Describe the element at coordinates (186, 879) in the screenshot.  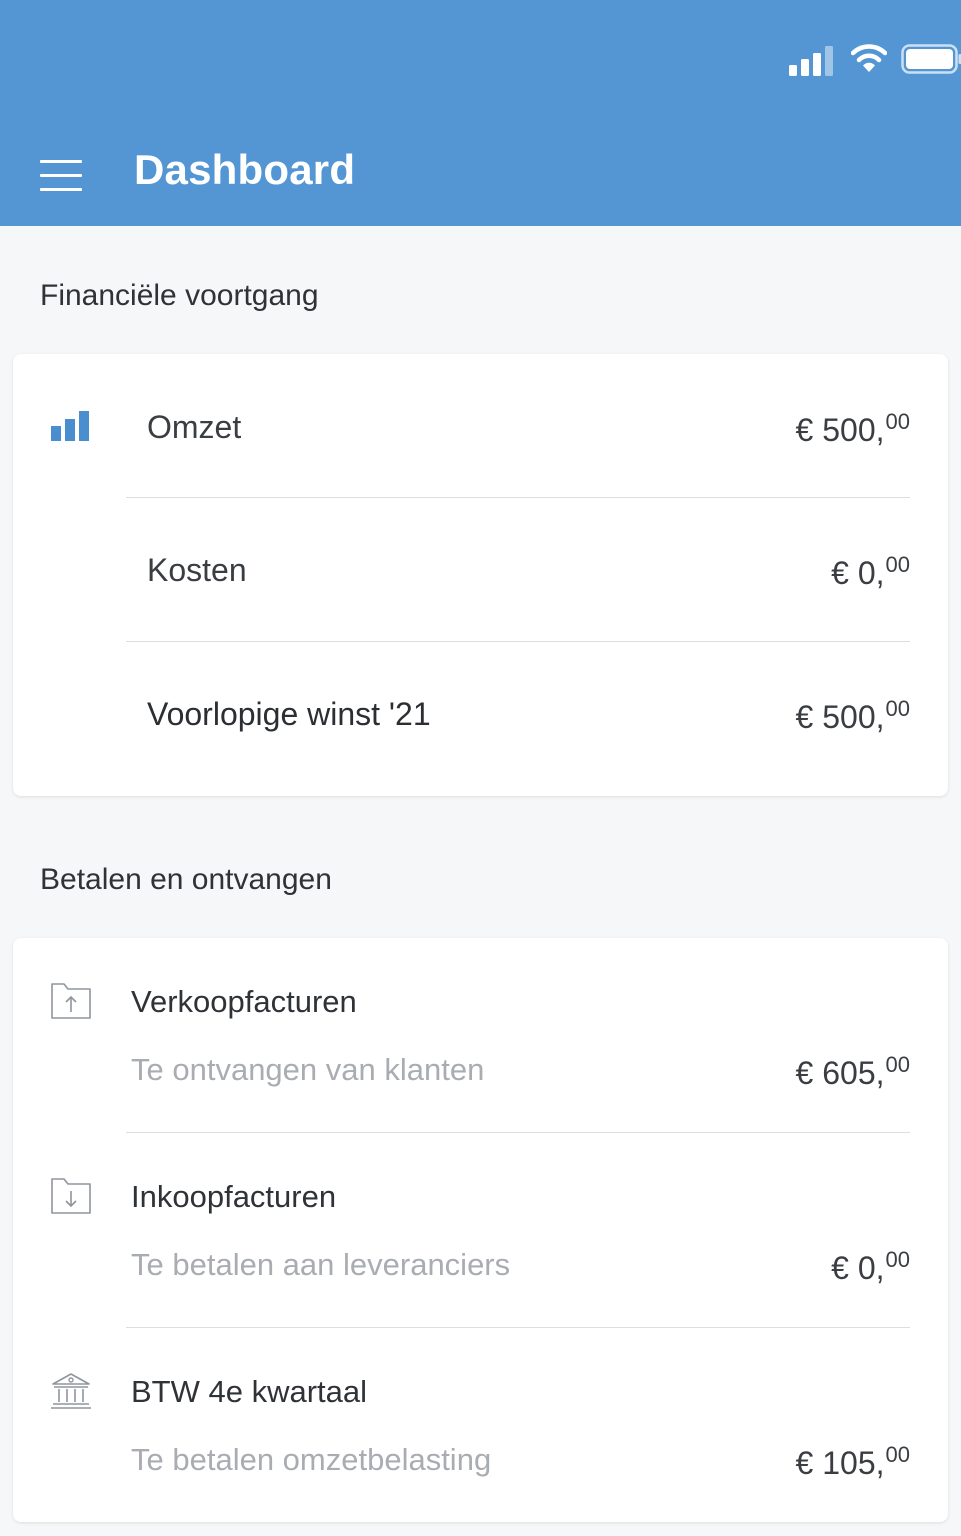
I see `section-title-pay-receive: Betalen en ontvangen` at that location.